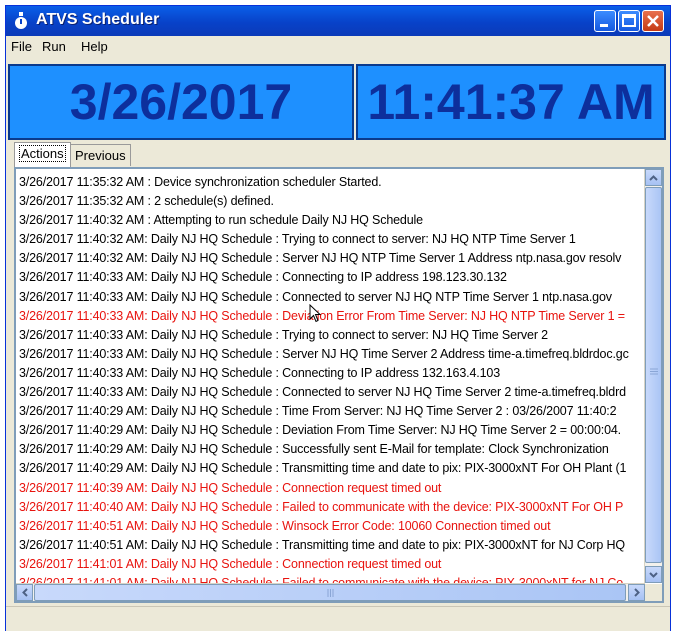 This screenshot has height=636, width=678. What do you see at coordinates (338, 21) in the screenshot?
I see `title-bar: ATVS Scheduler` at bounding box center [338, 21].